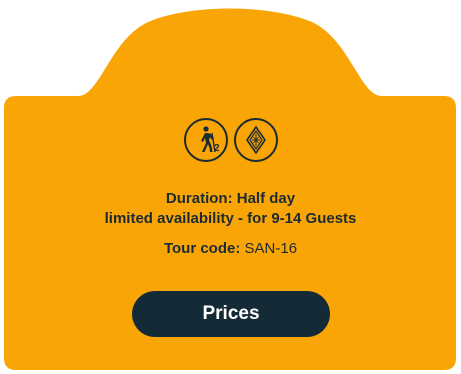 The width and height of the screenshot is (461, 374). Describe the element at coordinates (230, 141) in the screenshot. I see `tour-icons: 2` at that location.